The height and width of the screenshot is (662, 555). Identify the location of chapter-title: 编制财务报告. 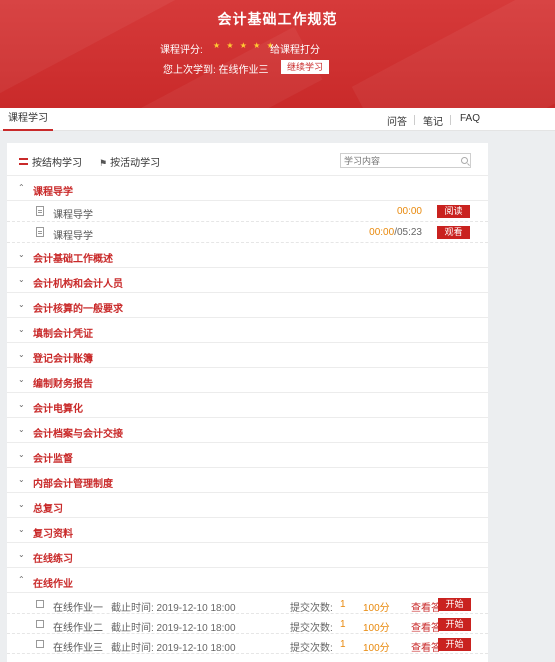
(63, 384).